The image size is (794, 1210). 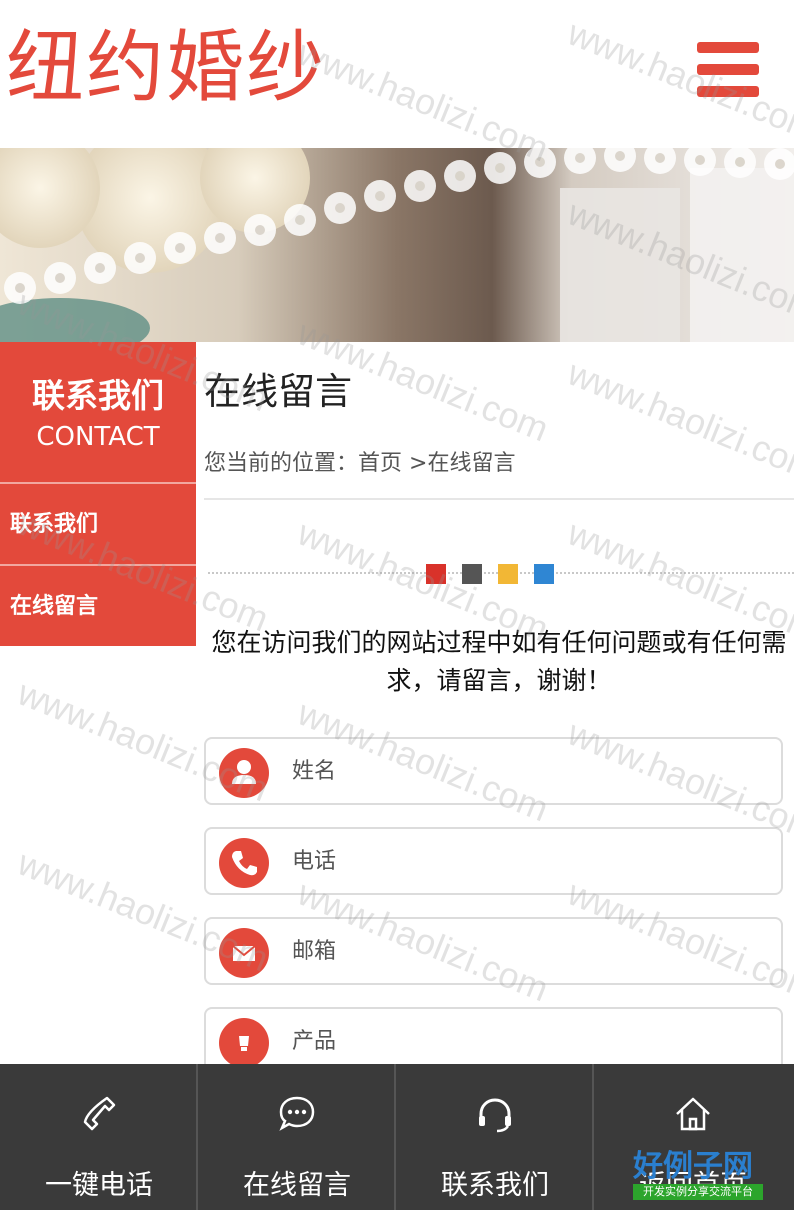 What do you see at coordinates (98, 605) in the screenshot?
I see `sidebar-item-message: 在线留言` at bounding box center [98, 605].